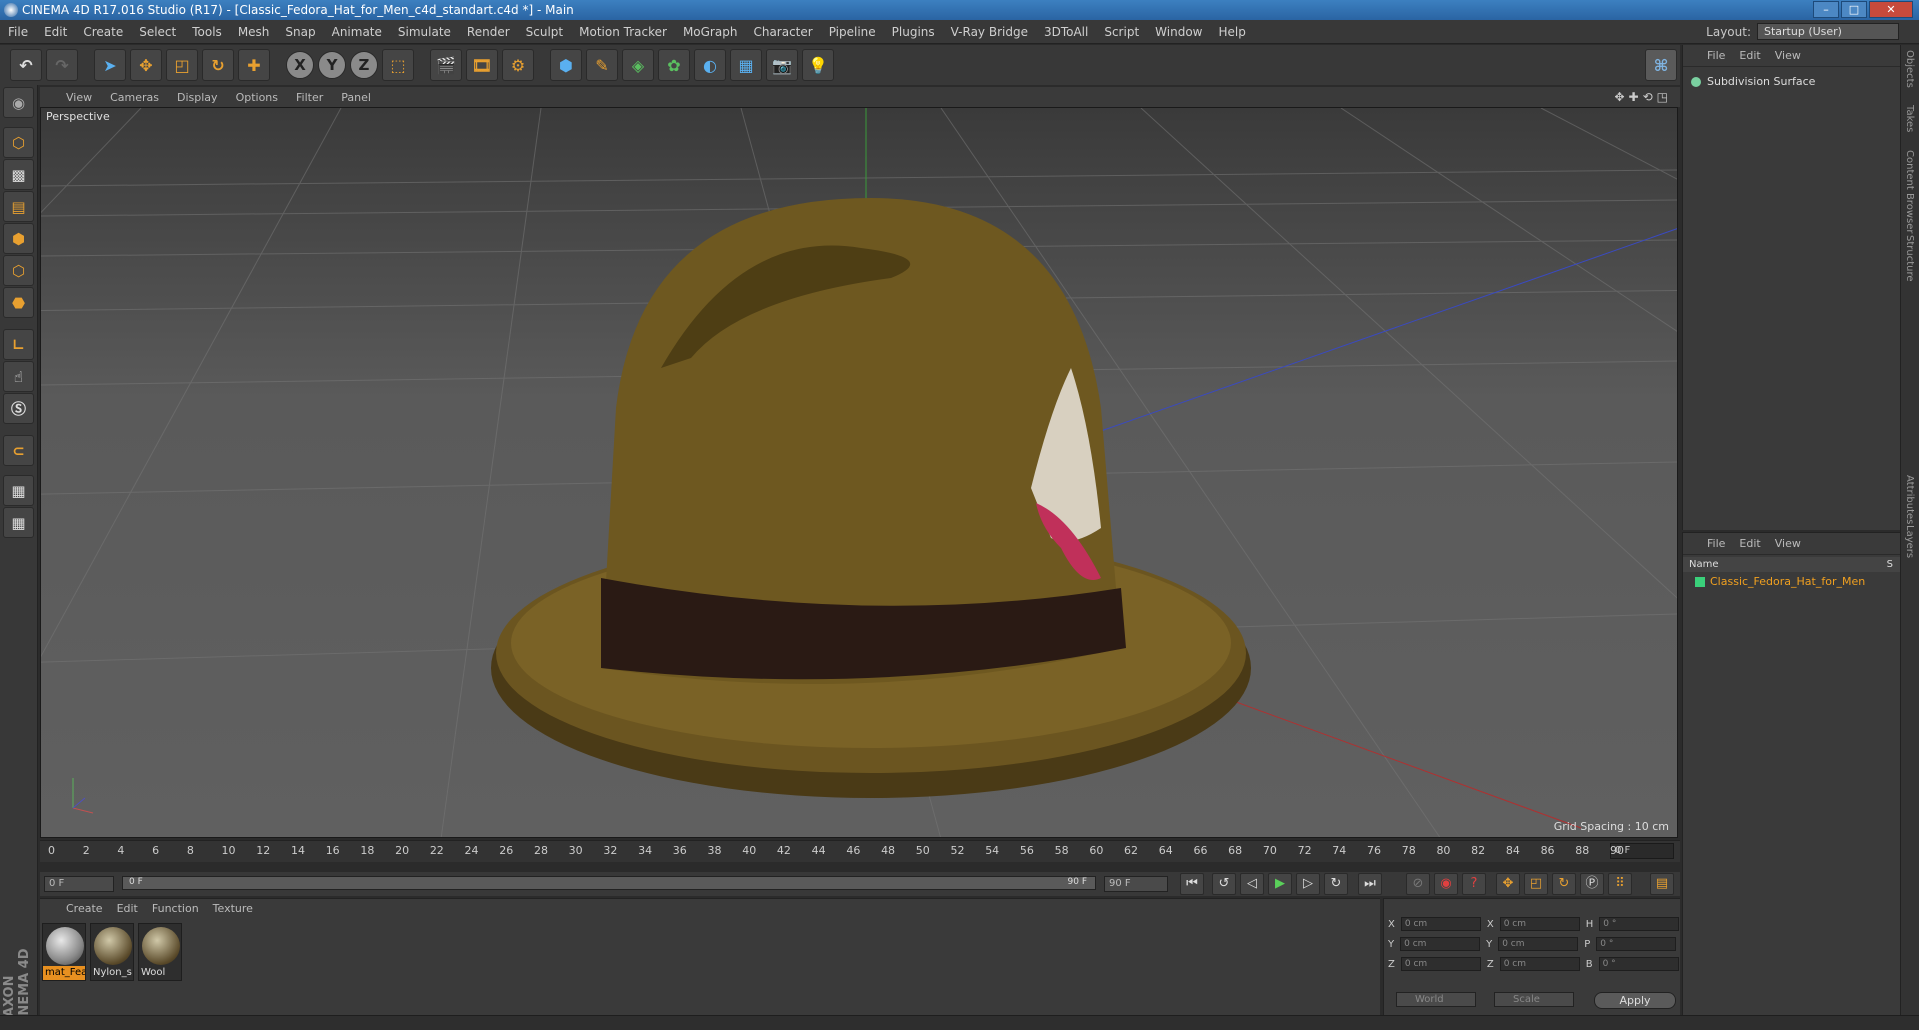  Describe the element at coordinates (18, 270) in the screenshot. I see `edges-mode-icon: ⬡` at that location.